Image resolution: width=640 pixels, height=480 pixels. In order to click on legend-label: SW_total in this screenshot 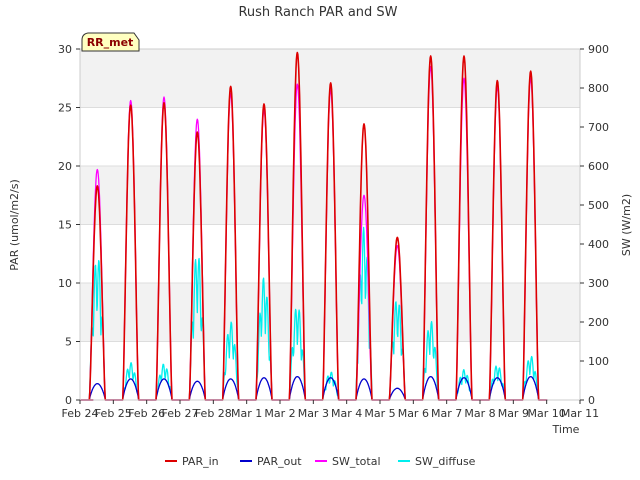, I will do `click(356, 461)`.